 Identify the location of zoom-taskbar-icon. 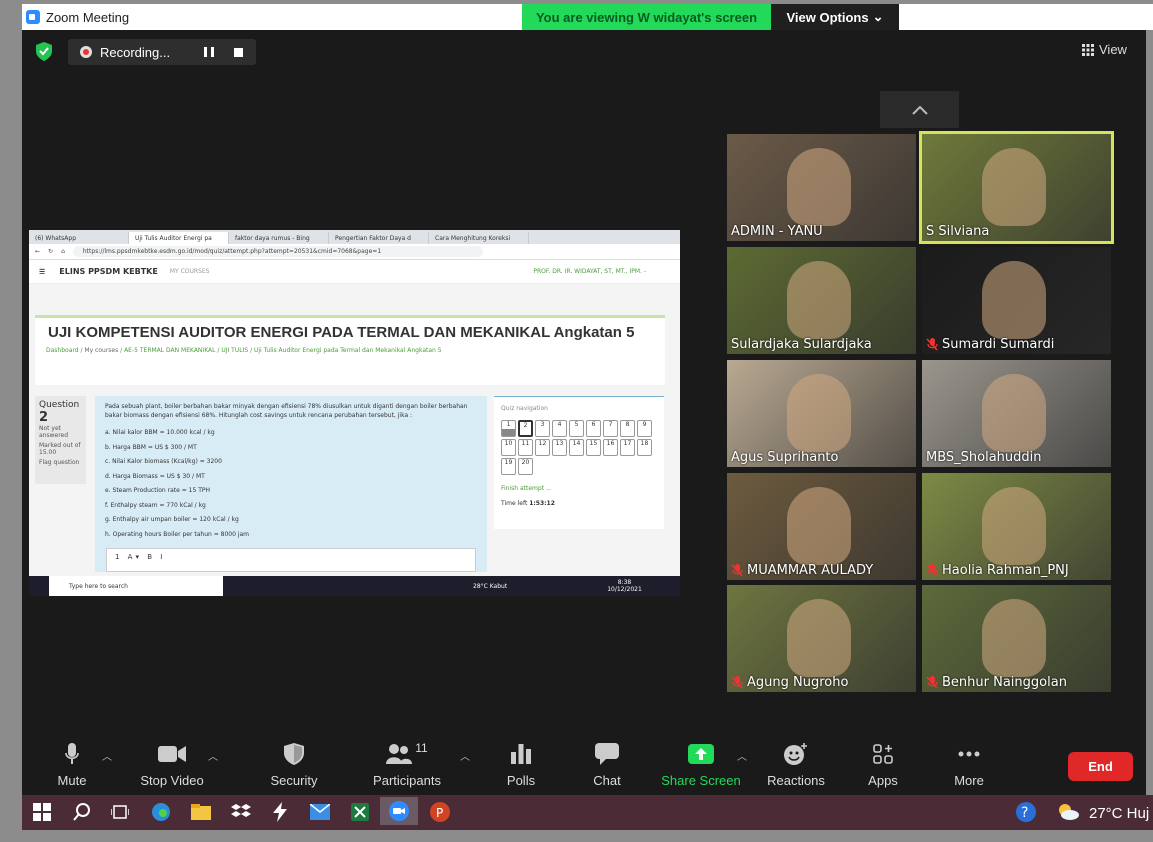
(399, 811).